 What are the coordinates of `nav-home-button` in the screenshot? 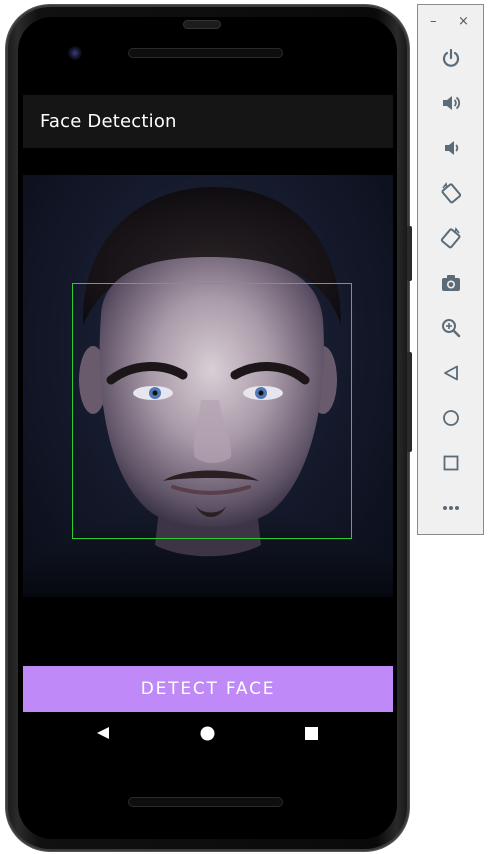 It's located at (207, 733).